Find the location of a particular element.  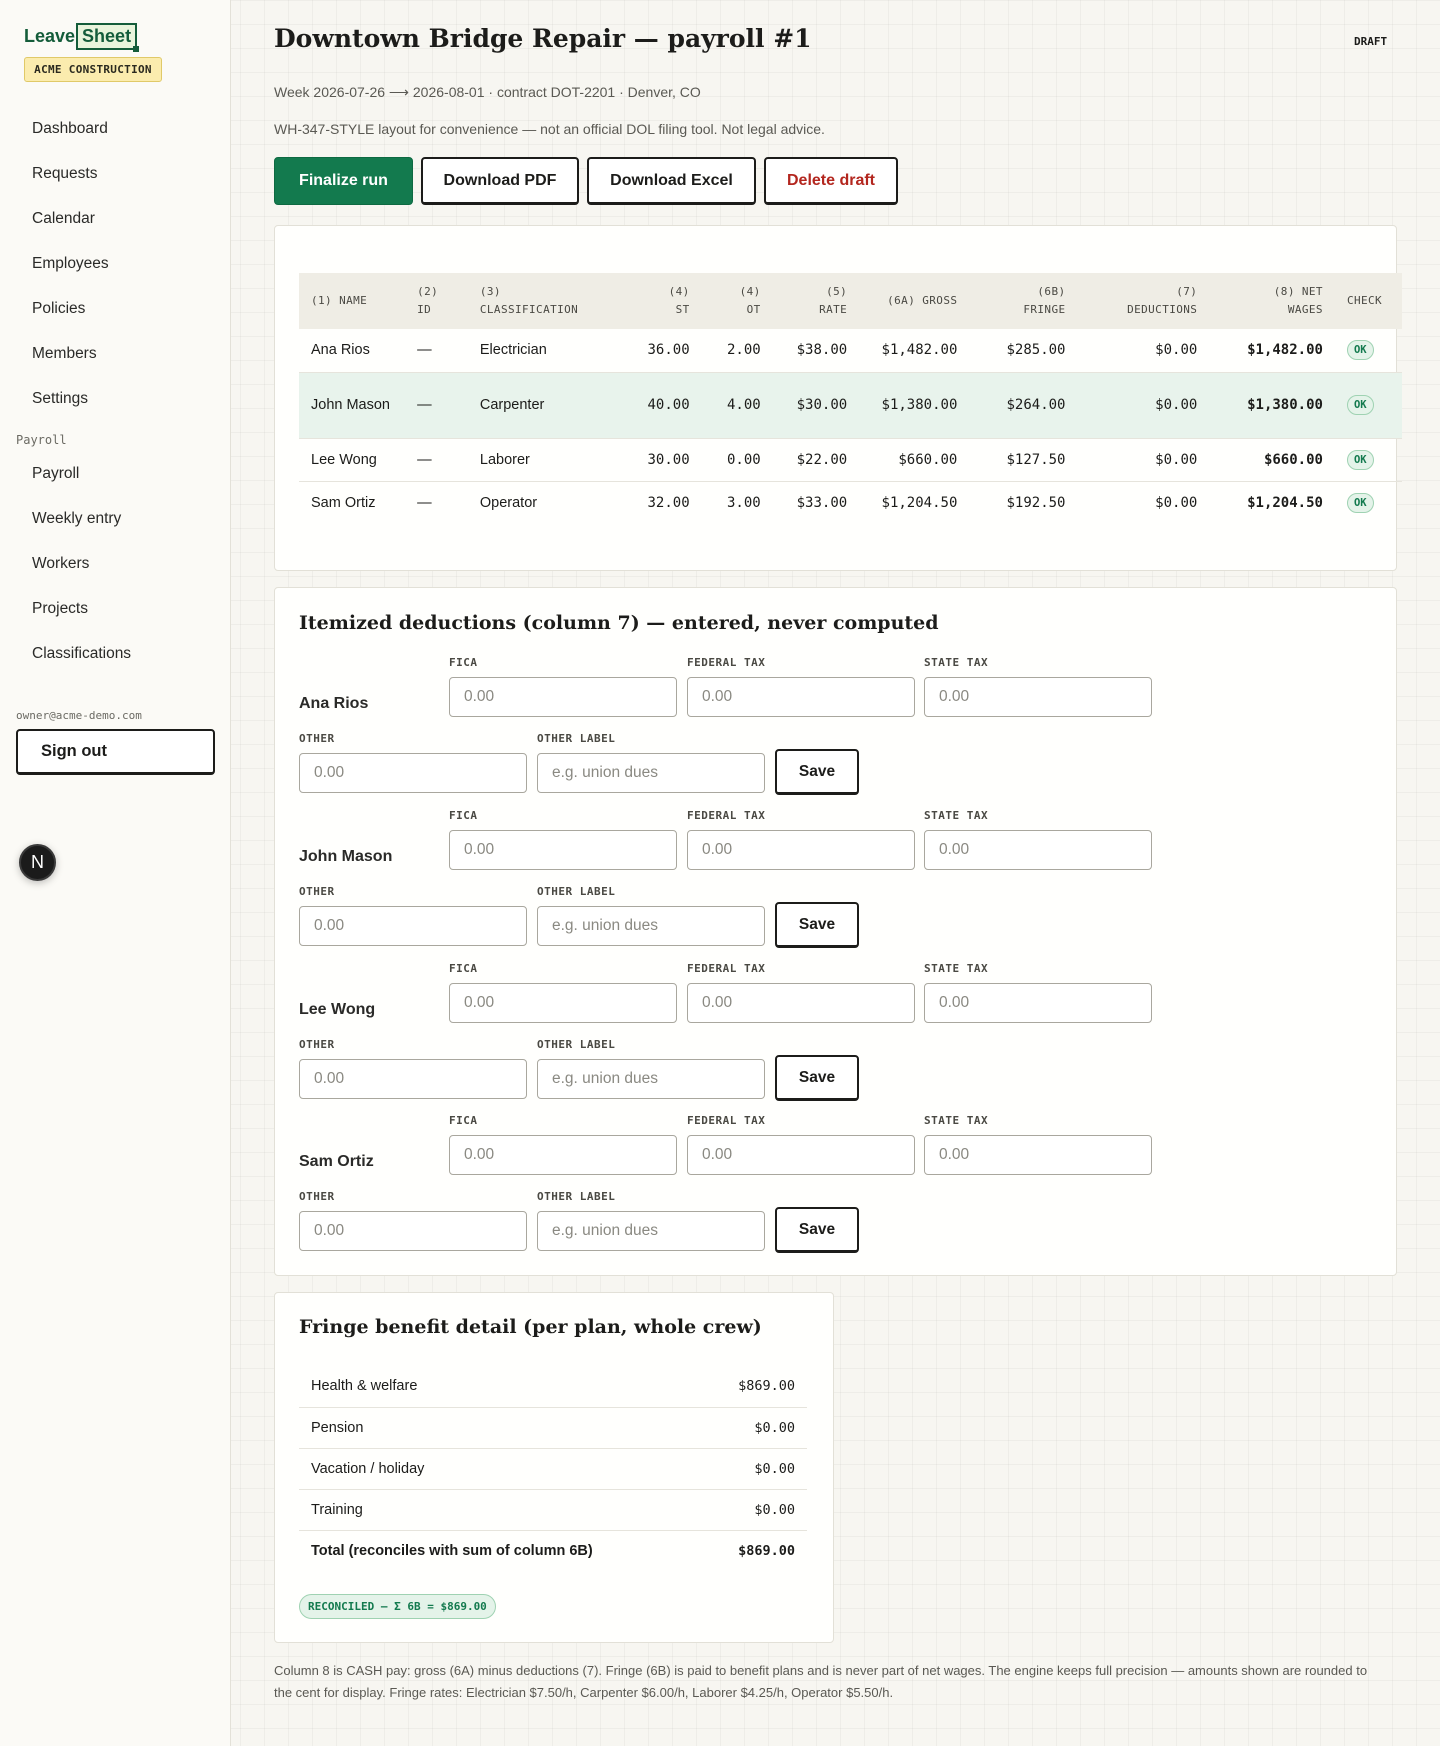

col-header-net-wages: (8) NET WAGES is located at coordinates (1272, 301).